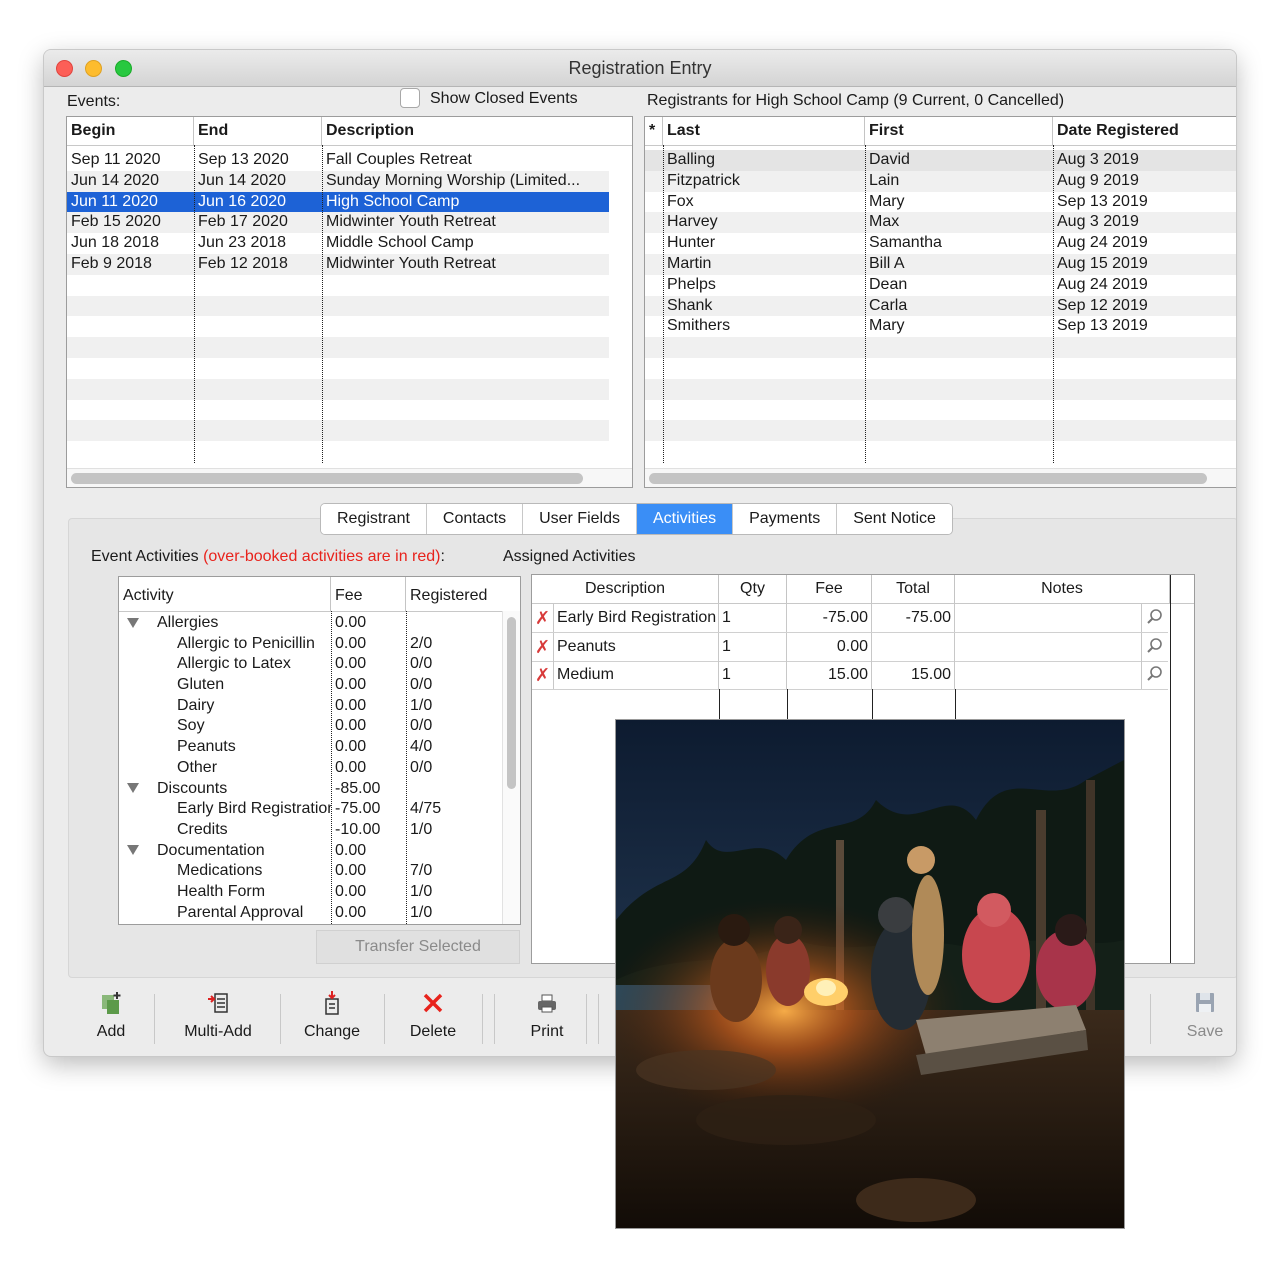  What do you see at coordinates (310, 892) in the screenshot?
I see `activity-row: Health Form 0.00 1/0` at bounding box center [310, 892].